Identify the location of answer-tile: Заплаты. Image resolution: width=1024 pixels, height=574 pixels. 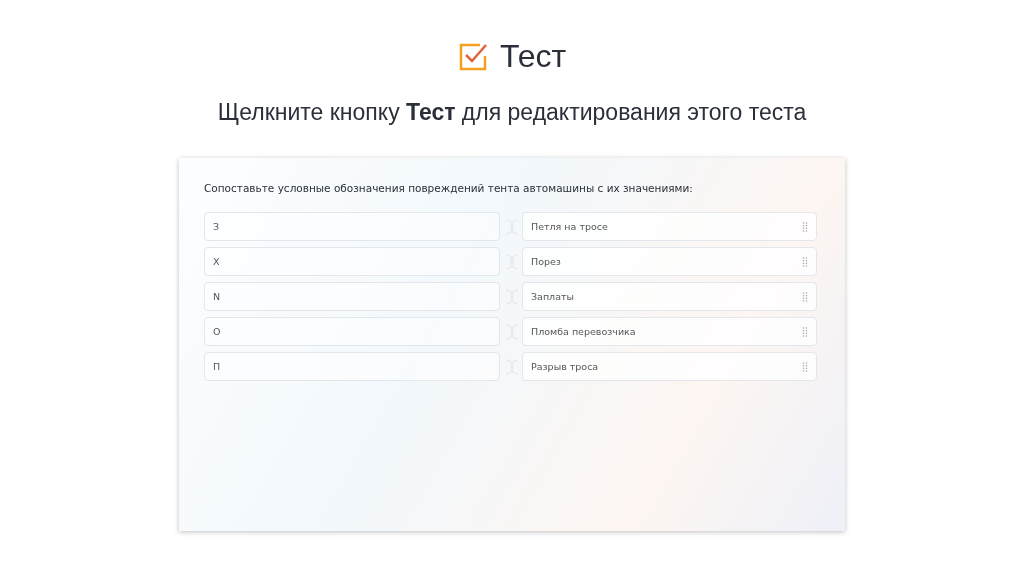
(669, 296).